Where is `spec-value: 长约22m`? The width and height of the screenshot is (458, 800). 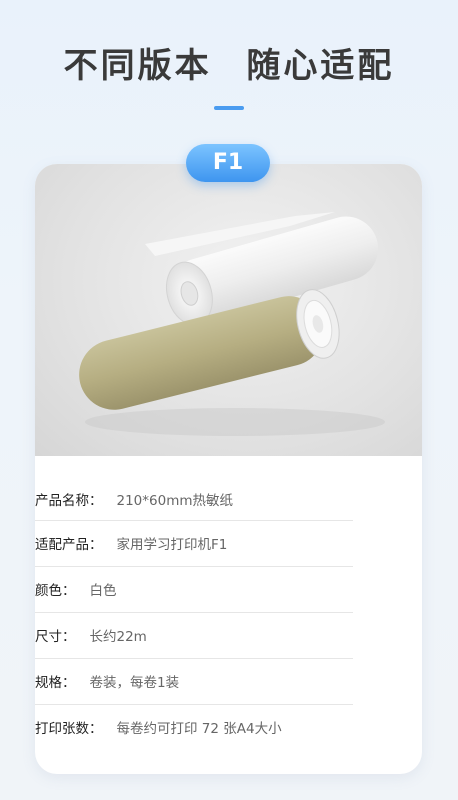 spec-value: 长约22m is located at coordinates (118, 637).